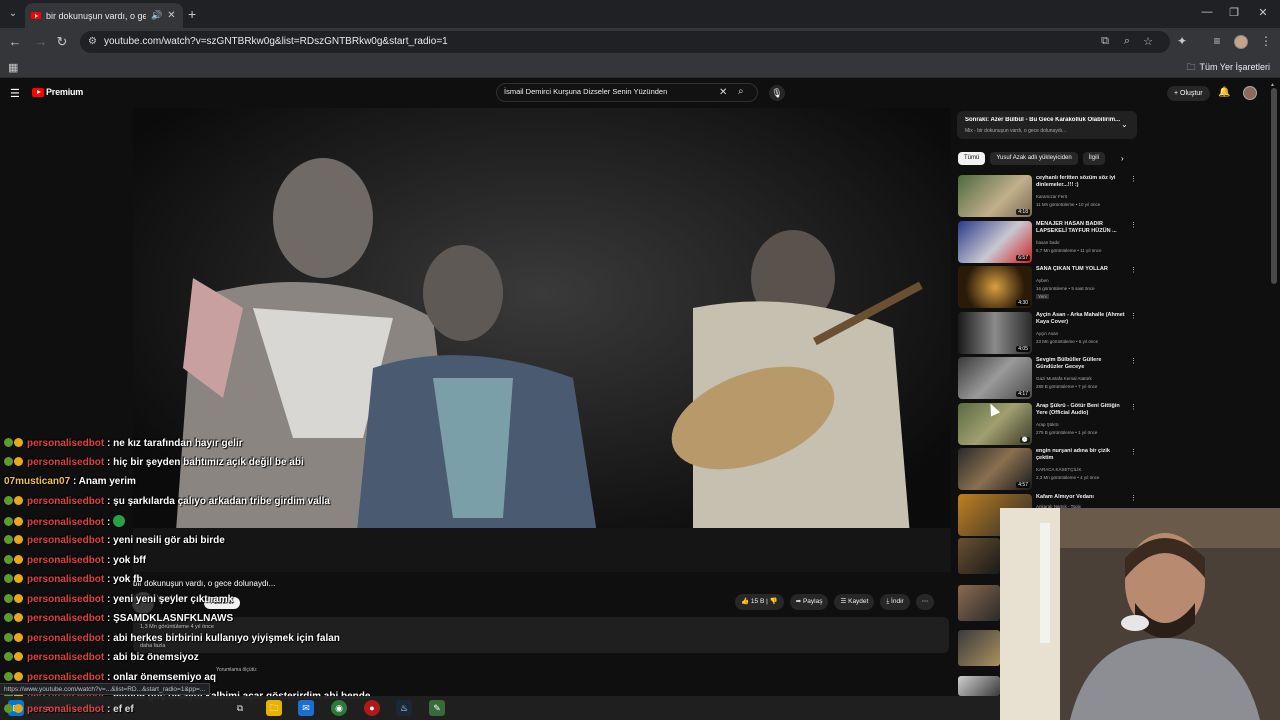 The height and width of the screenshot is (720, 1280). What do you see at coordinates (995, 469) in the screenshot?
I see `rec-thumbnail: 4:57` at bounding box center [995, 469].